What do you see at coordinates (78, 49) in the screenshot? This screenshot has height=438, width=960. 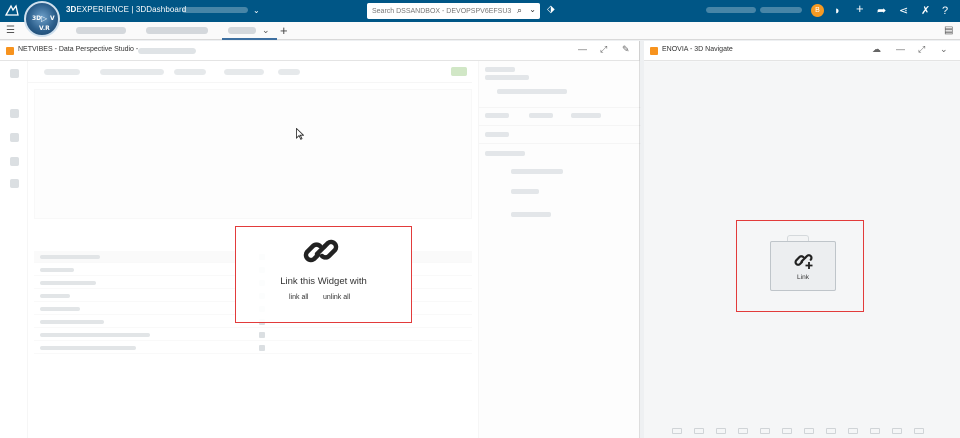 I see `widget-title: NETVIBES - Data Perspective Studio -` at bounding box center [78, 49].